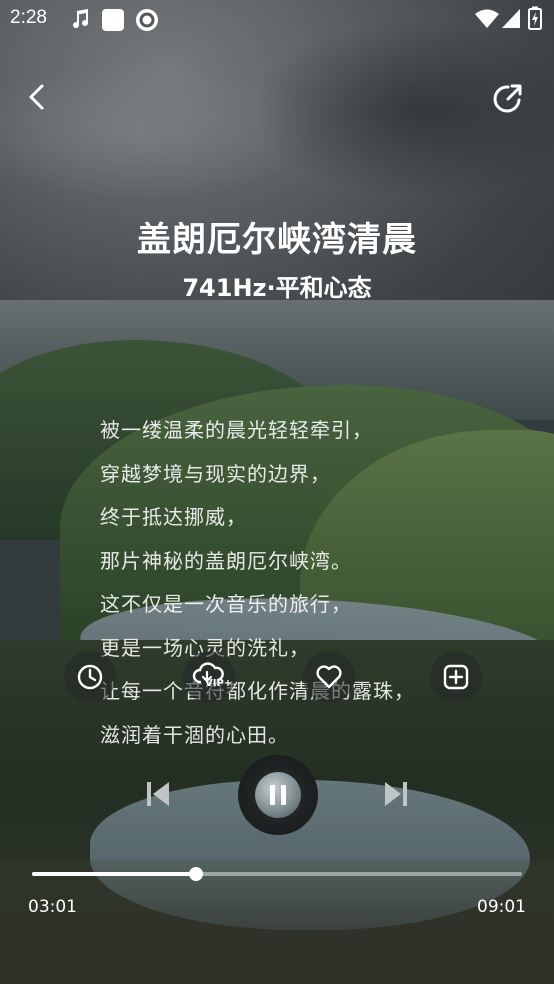  What do you see at coordinates (209, 677) in the screenshot?
I see `vip-download-button: VIP+` at bounding box center [209, 677].